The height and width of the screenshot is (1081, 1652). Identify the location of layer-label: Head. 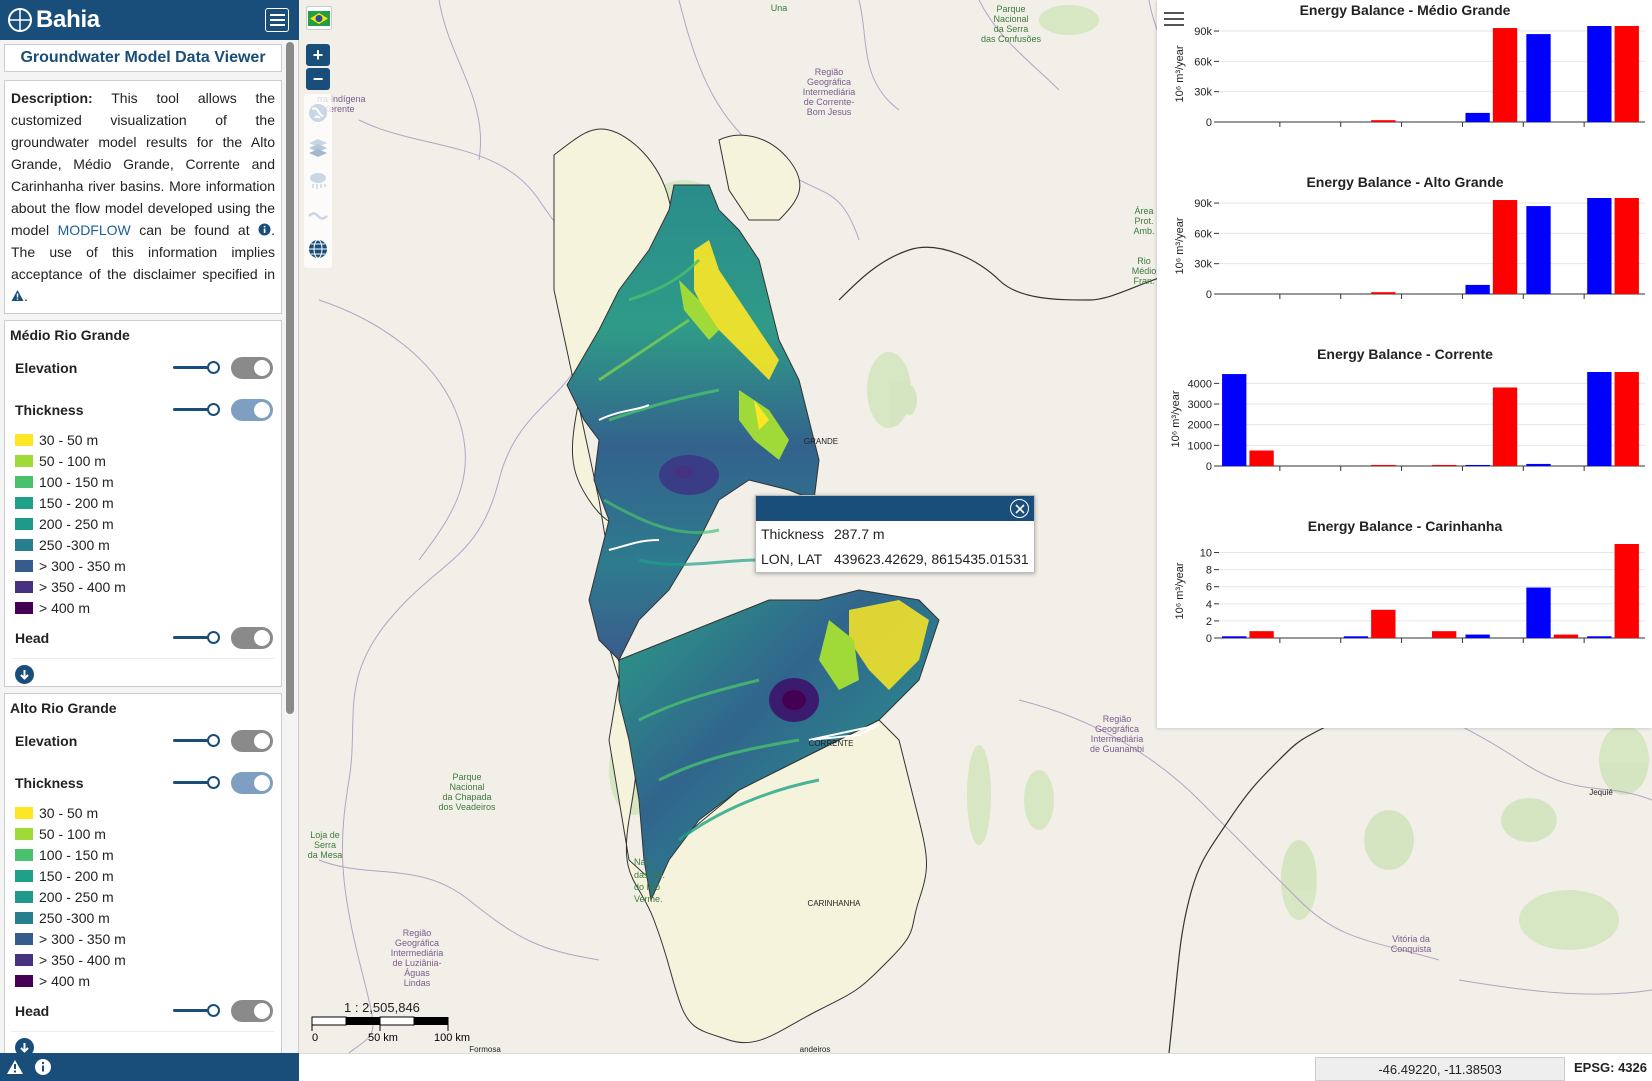
(32, 1011).